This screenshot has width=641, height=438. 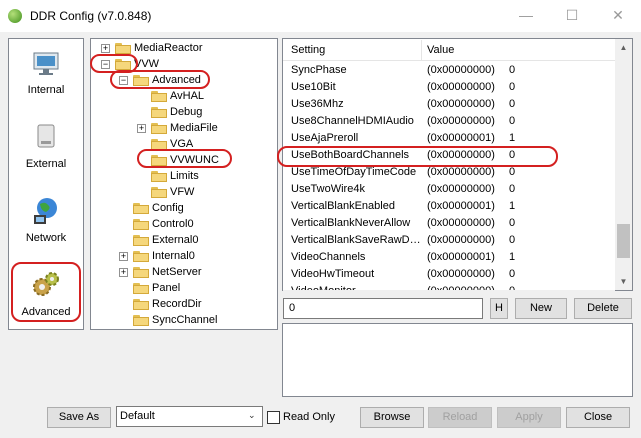 I want to click on setting-name: Use10Bit, so click(x=313, y=87).